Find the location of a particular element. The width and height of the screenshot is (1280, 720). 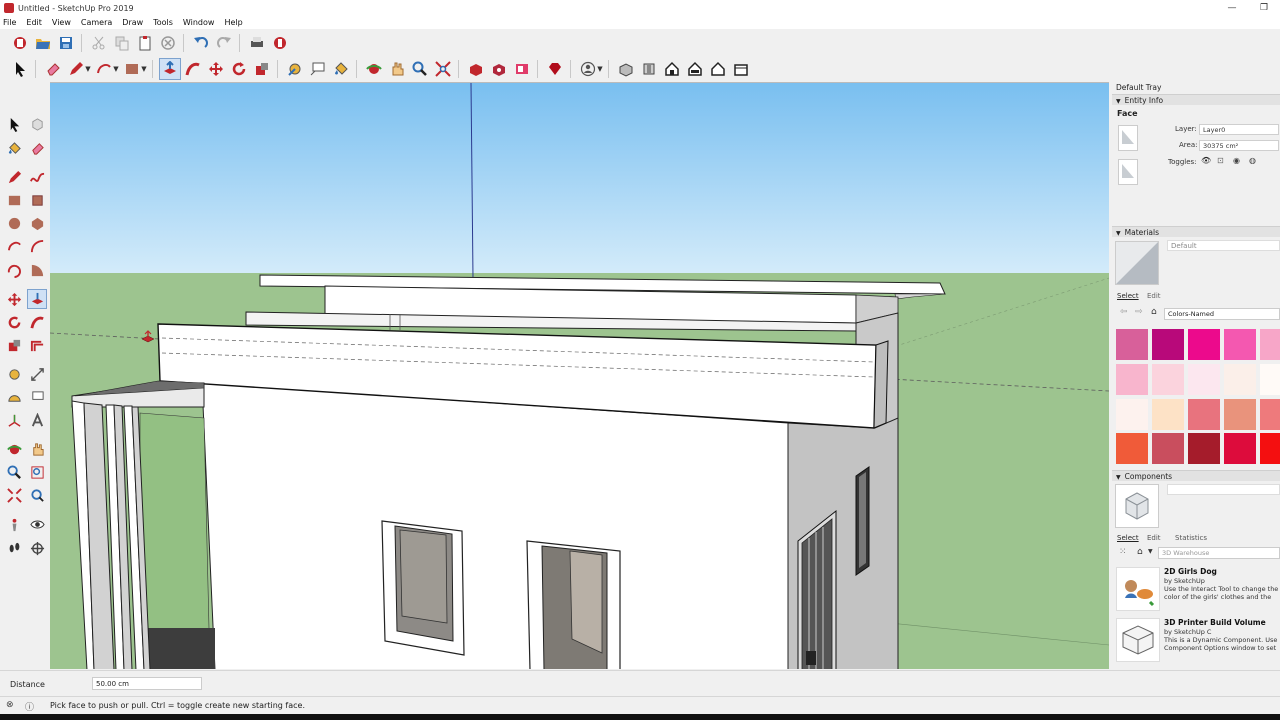

undo-button is located at coordinates (201, 43).